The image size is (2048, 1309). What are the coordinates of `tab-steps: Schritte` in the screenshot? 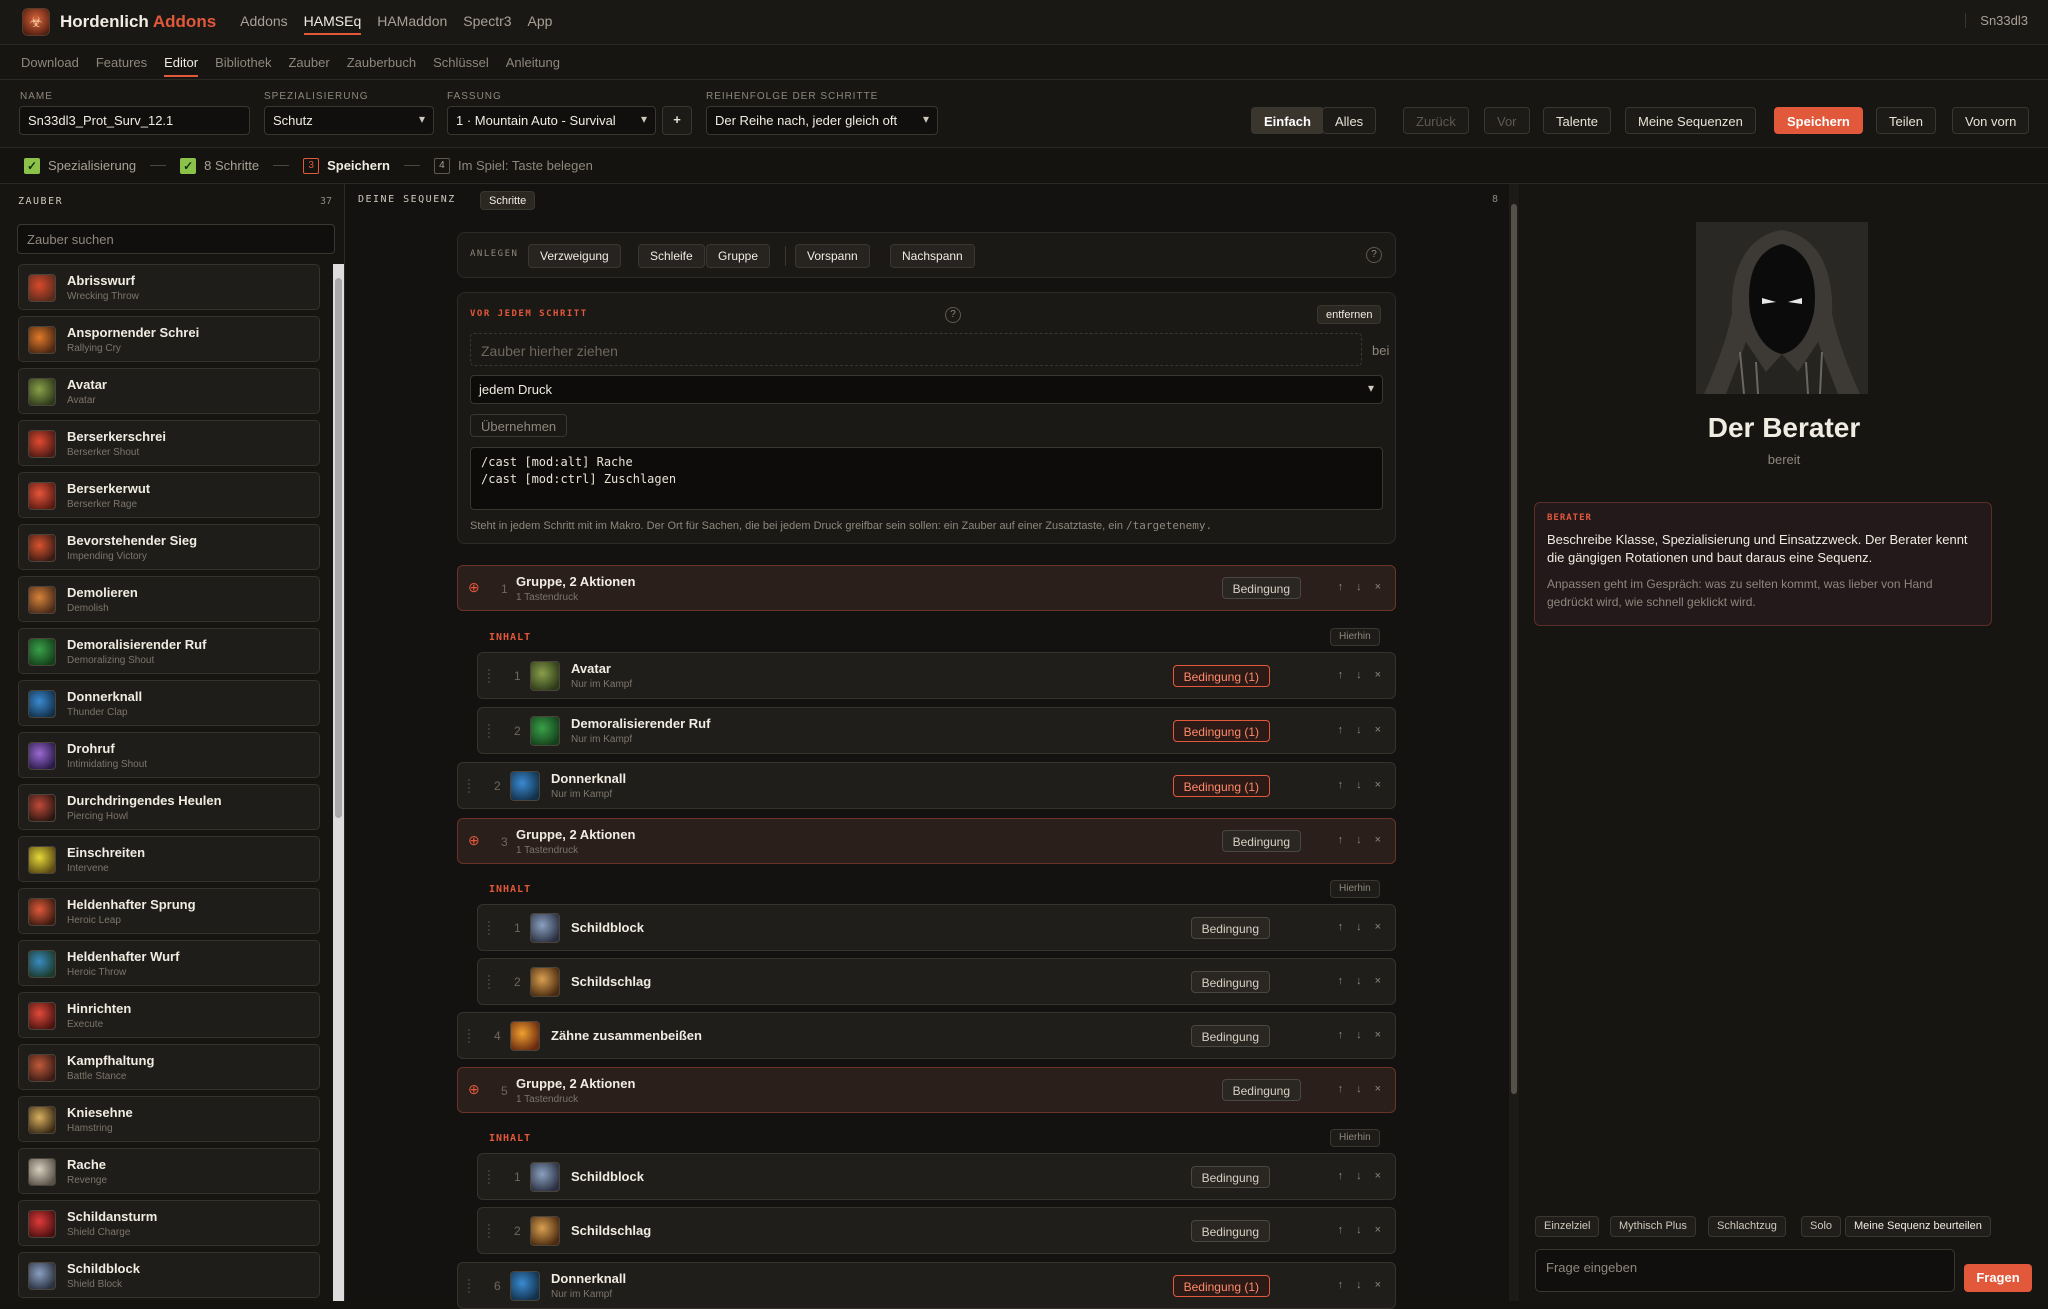 It's located at (508, 200).